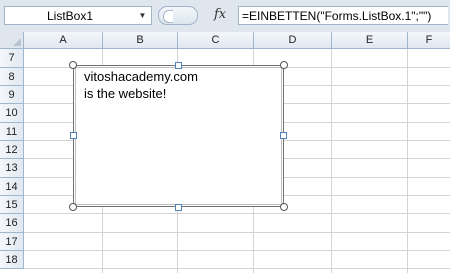 The image size is (450, 273). What do you see at coordinates (73, 207) in the screenshot?
I see `resize-handle-bottom-left` at bounding box center [73, 207].